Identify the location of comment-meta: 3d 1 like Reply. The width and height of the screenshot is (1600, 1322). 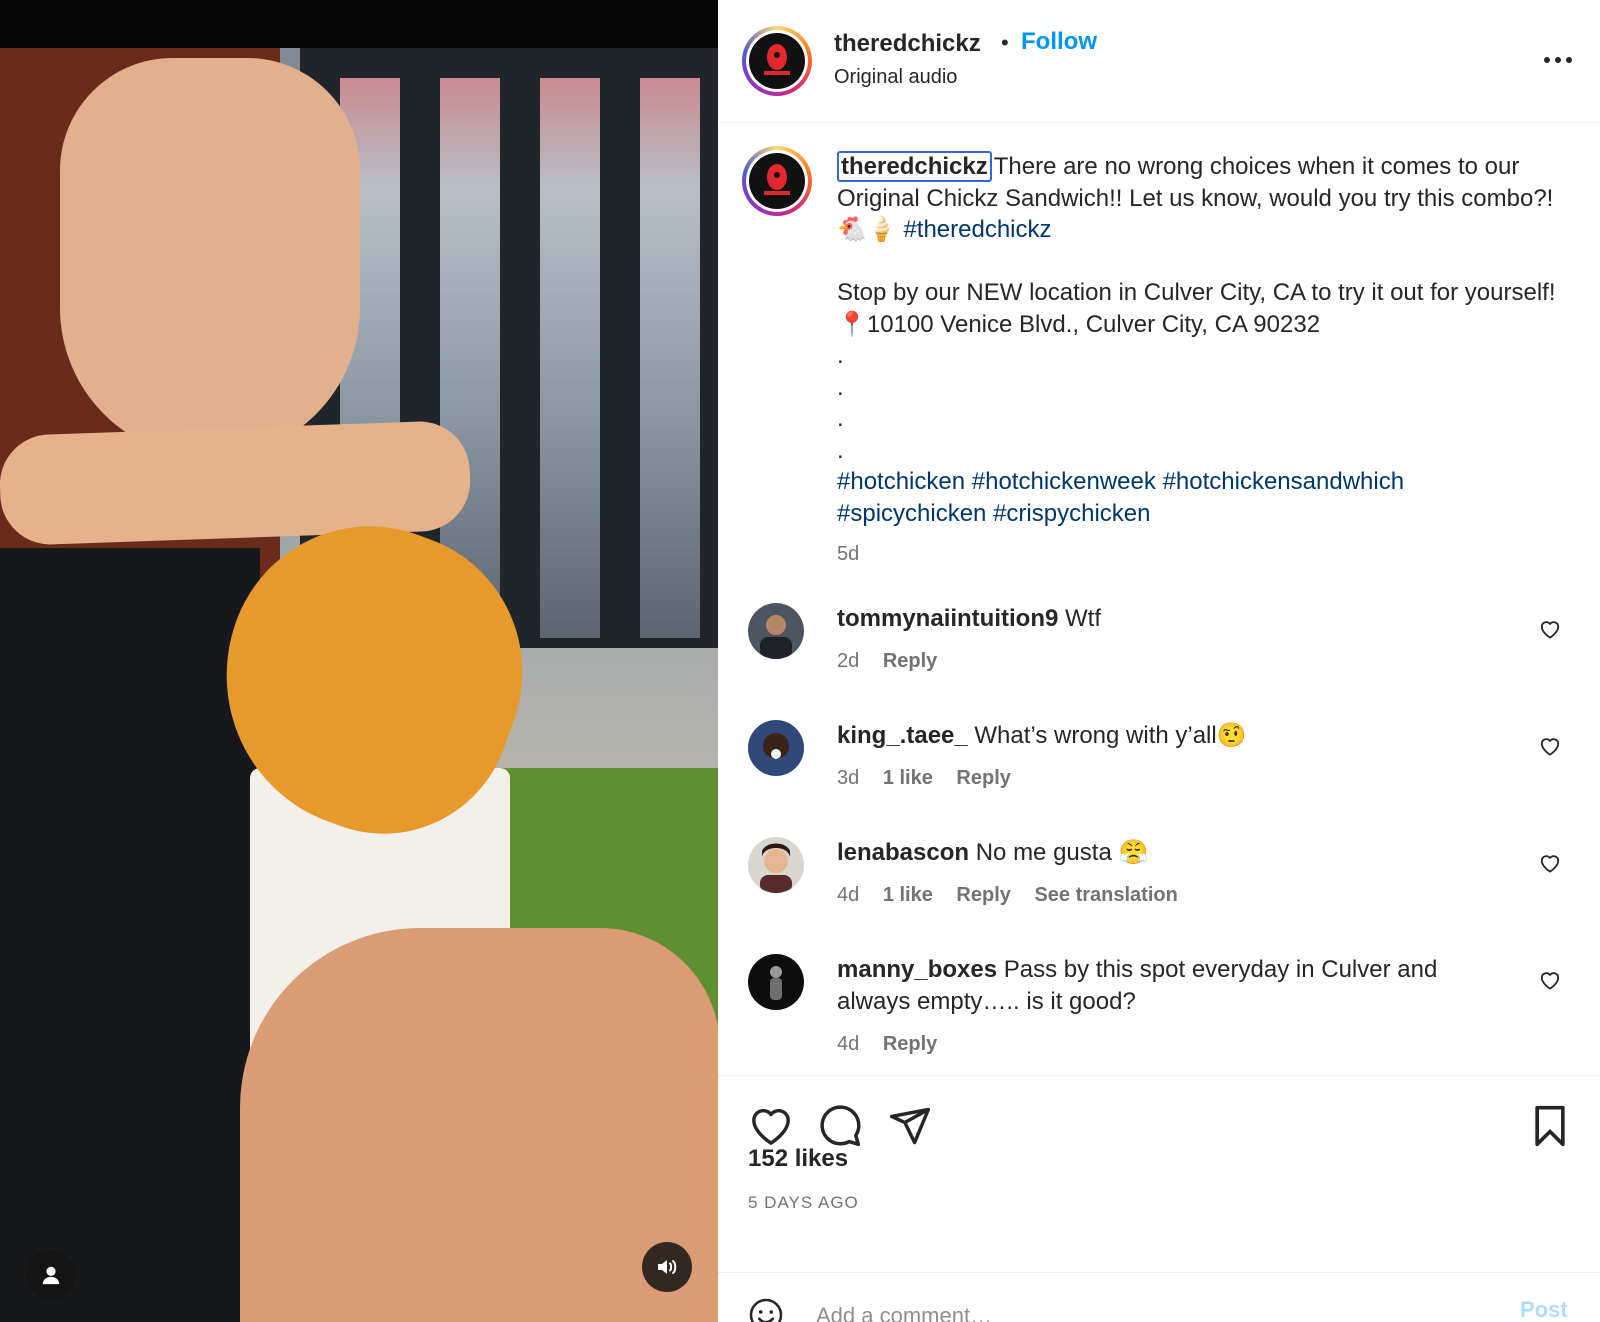
(933, 778).